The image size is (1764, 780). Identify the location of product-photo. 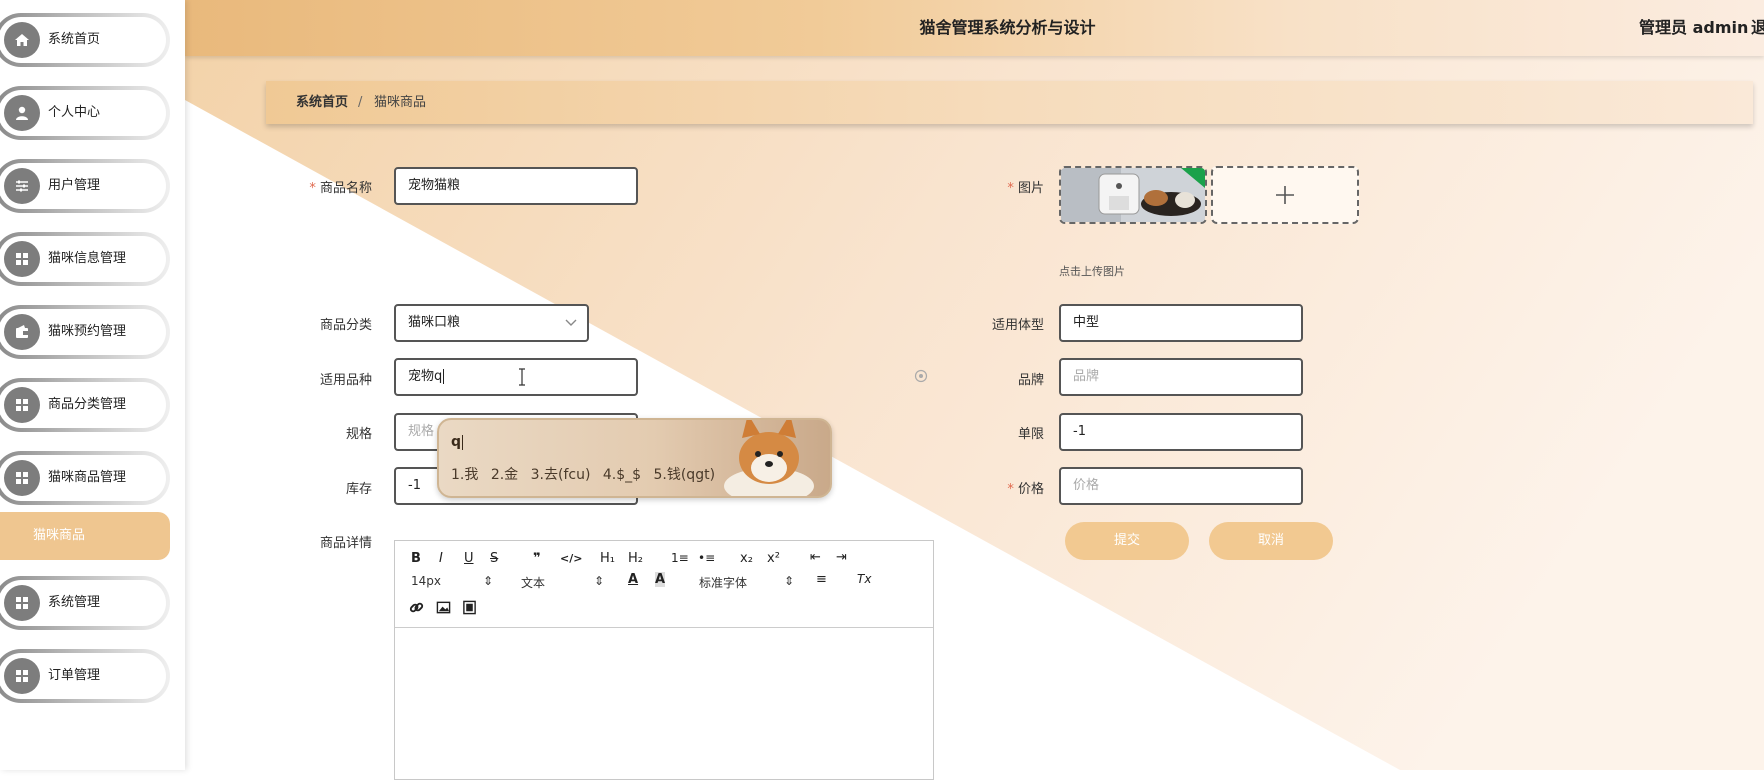
(1133, 195).